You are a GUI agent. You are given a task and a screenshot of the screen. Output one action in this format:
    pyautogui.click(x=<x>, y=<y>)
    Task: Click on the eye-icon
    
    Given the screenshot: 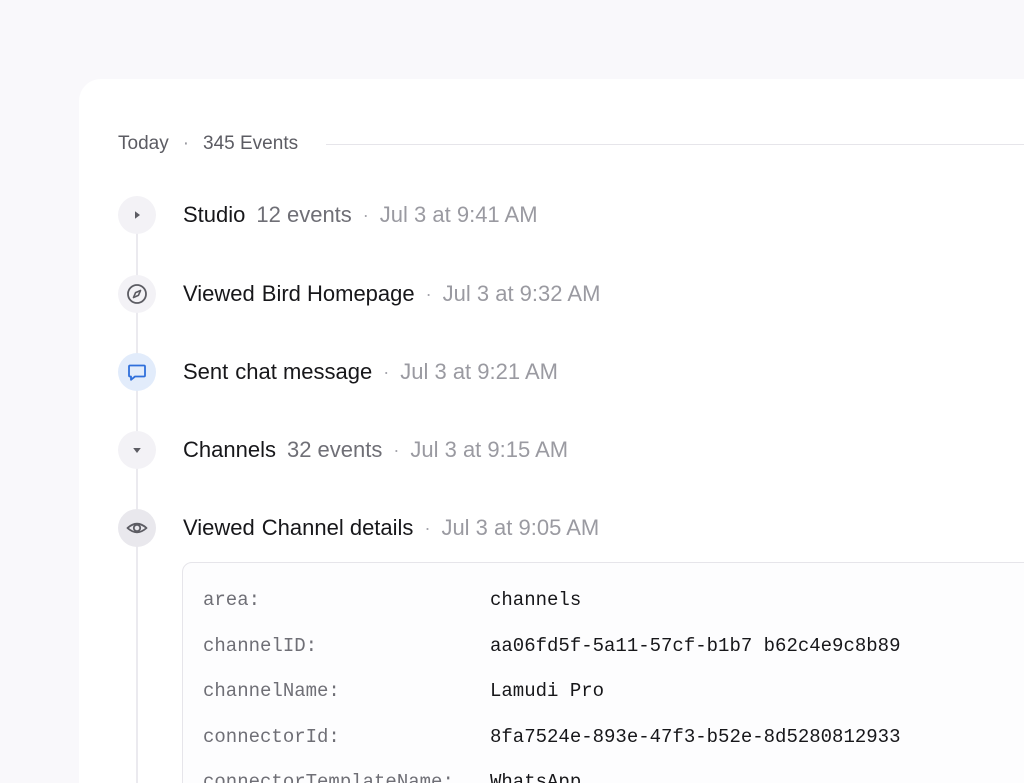 What is the action you would take?
    pyautogui.click(x=137, y=528)
    